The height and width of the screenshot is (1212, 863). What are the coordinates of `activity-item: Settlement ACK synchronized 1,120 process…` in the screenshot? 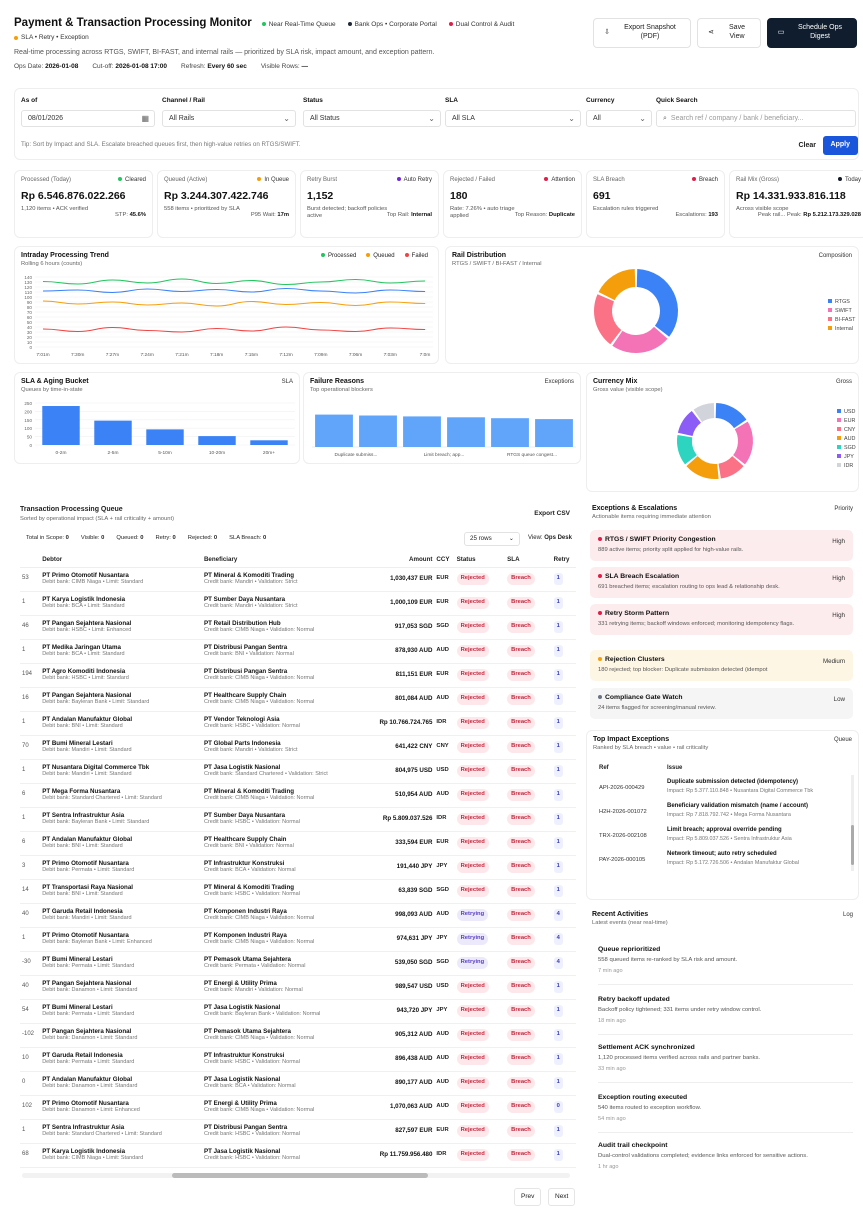 It's located at (721, 1062).